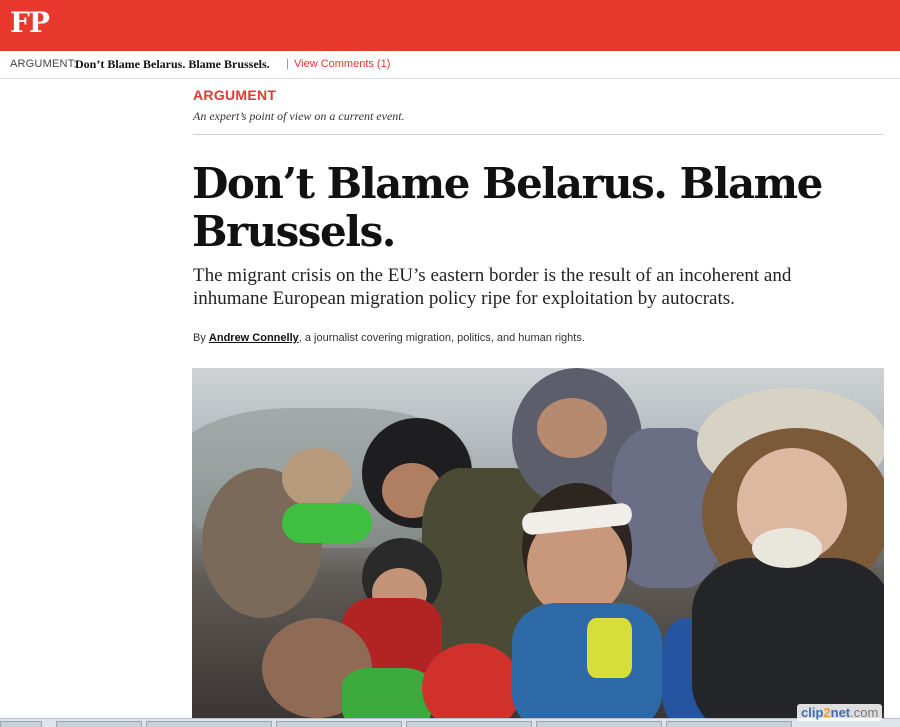  What do you see at coordinates (201, 338) in the screenshot?
I see `byline-prefix: By` at bounding box center [201, 338].